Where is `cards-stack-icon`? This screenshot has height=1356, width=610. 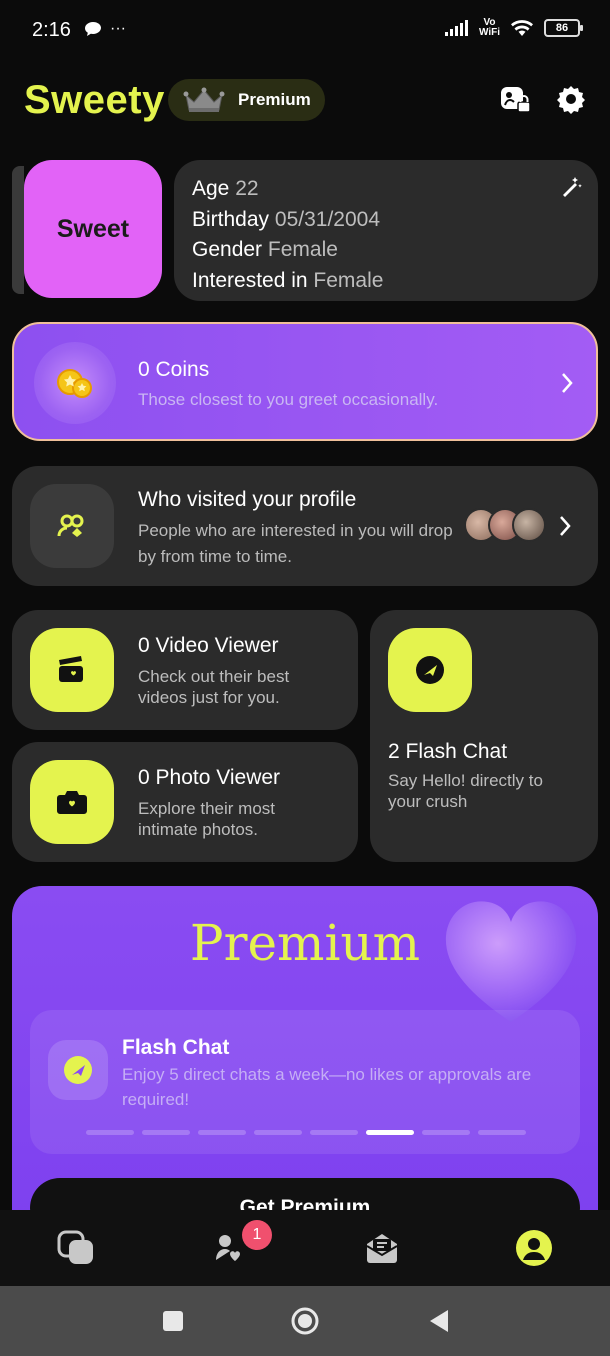
cards-stack-icon is located at coordinates (75, 1247).